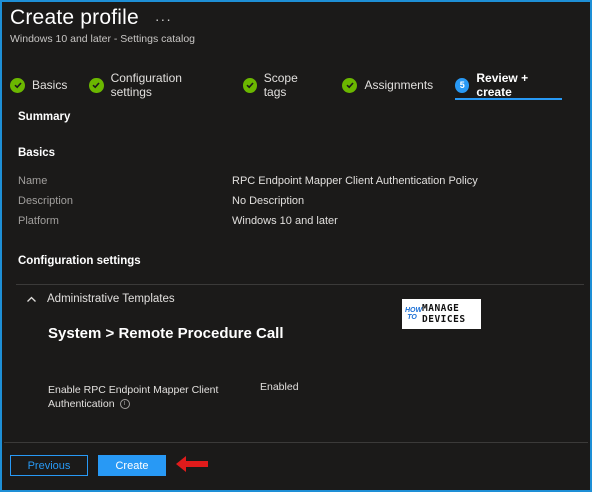  What do you see at coordinates (279, 387) in the screenshot?
I see `setting-value: Enabled` at bounding box center [279, 387].